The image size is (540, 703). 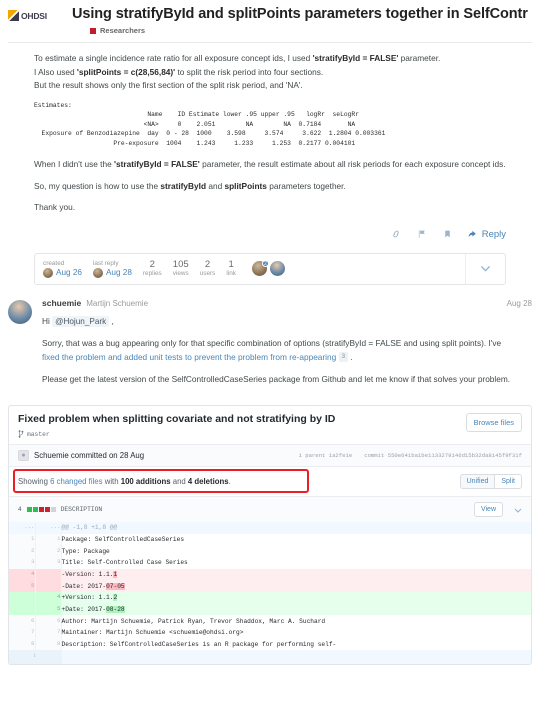 What do you see at coordinates (260, 268) in the screenshot?
I see `avatar: 2` at bounding box center [260, 268].